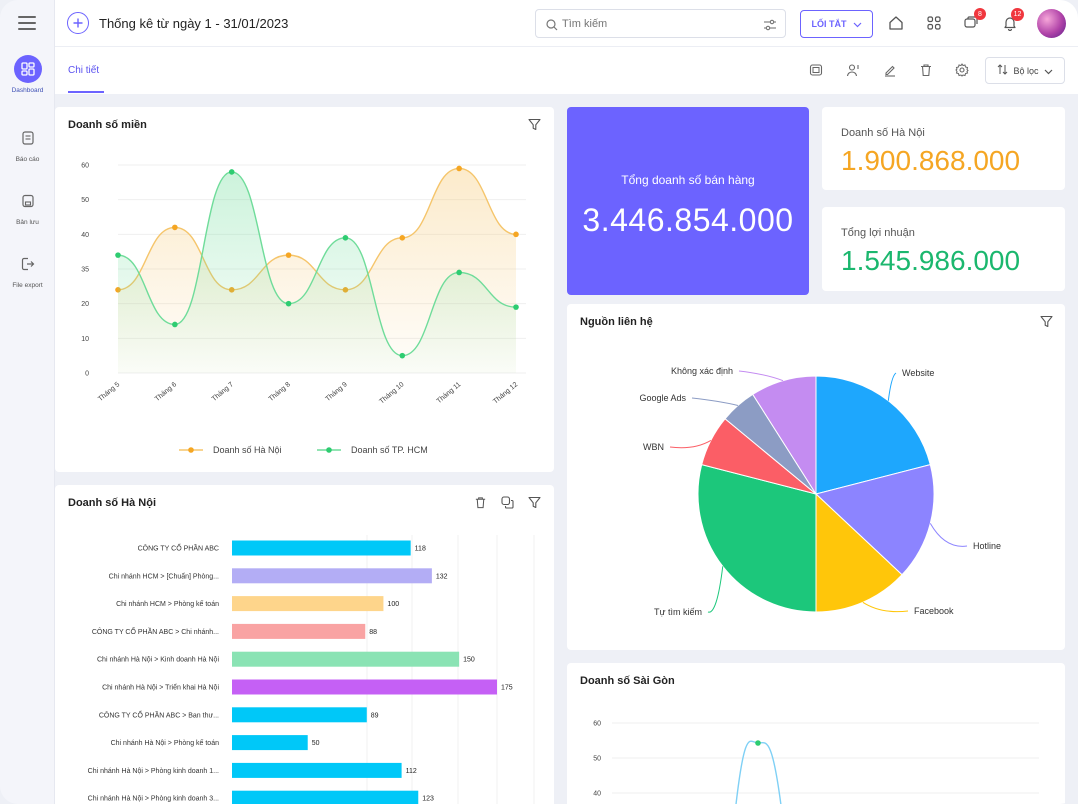 This screenshot has height=804, width=1078. Describe the element at coordinates (109, 392) in the screenshot. I see `x-tick-label: Tháng 5` at that location.